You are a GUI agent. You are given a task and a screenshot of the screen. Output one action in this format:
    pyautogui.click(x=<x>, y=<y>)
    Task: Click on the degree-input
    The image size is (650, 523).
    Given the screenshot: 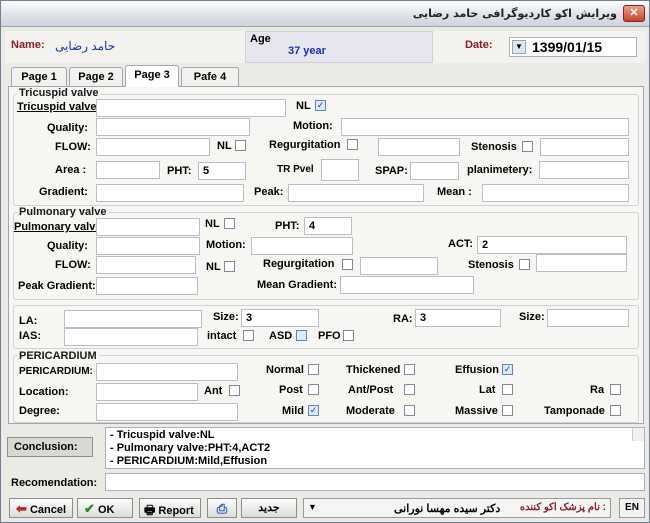 What is the action you would take?
    pyautogui.click(x=167, y=412)
    